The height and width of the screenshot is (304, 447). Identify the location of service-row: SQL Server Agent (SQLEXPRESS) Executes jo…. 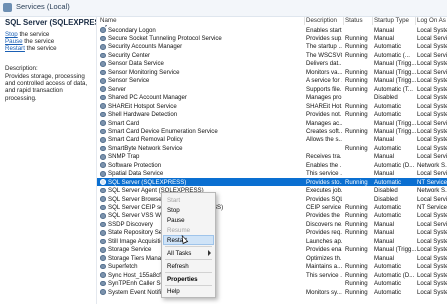
(272, 191).